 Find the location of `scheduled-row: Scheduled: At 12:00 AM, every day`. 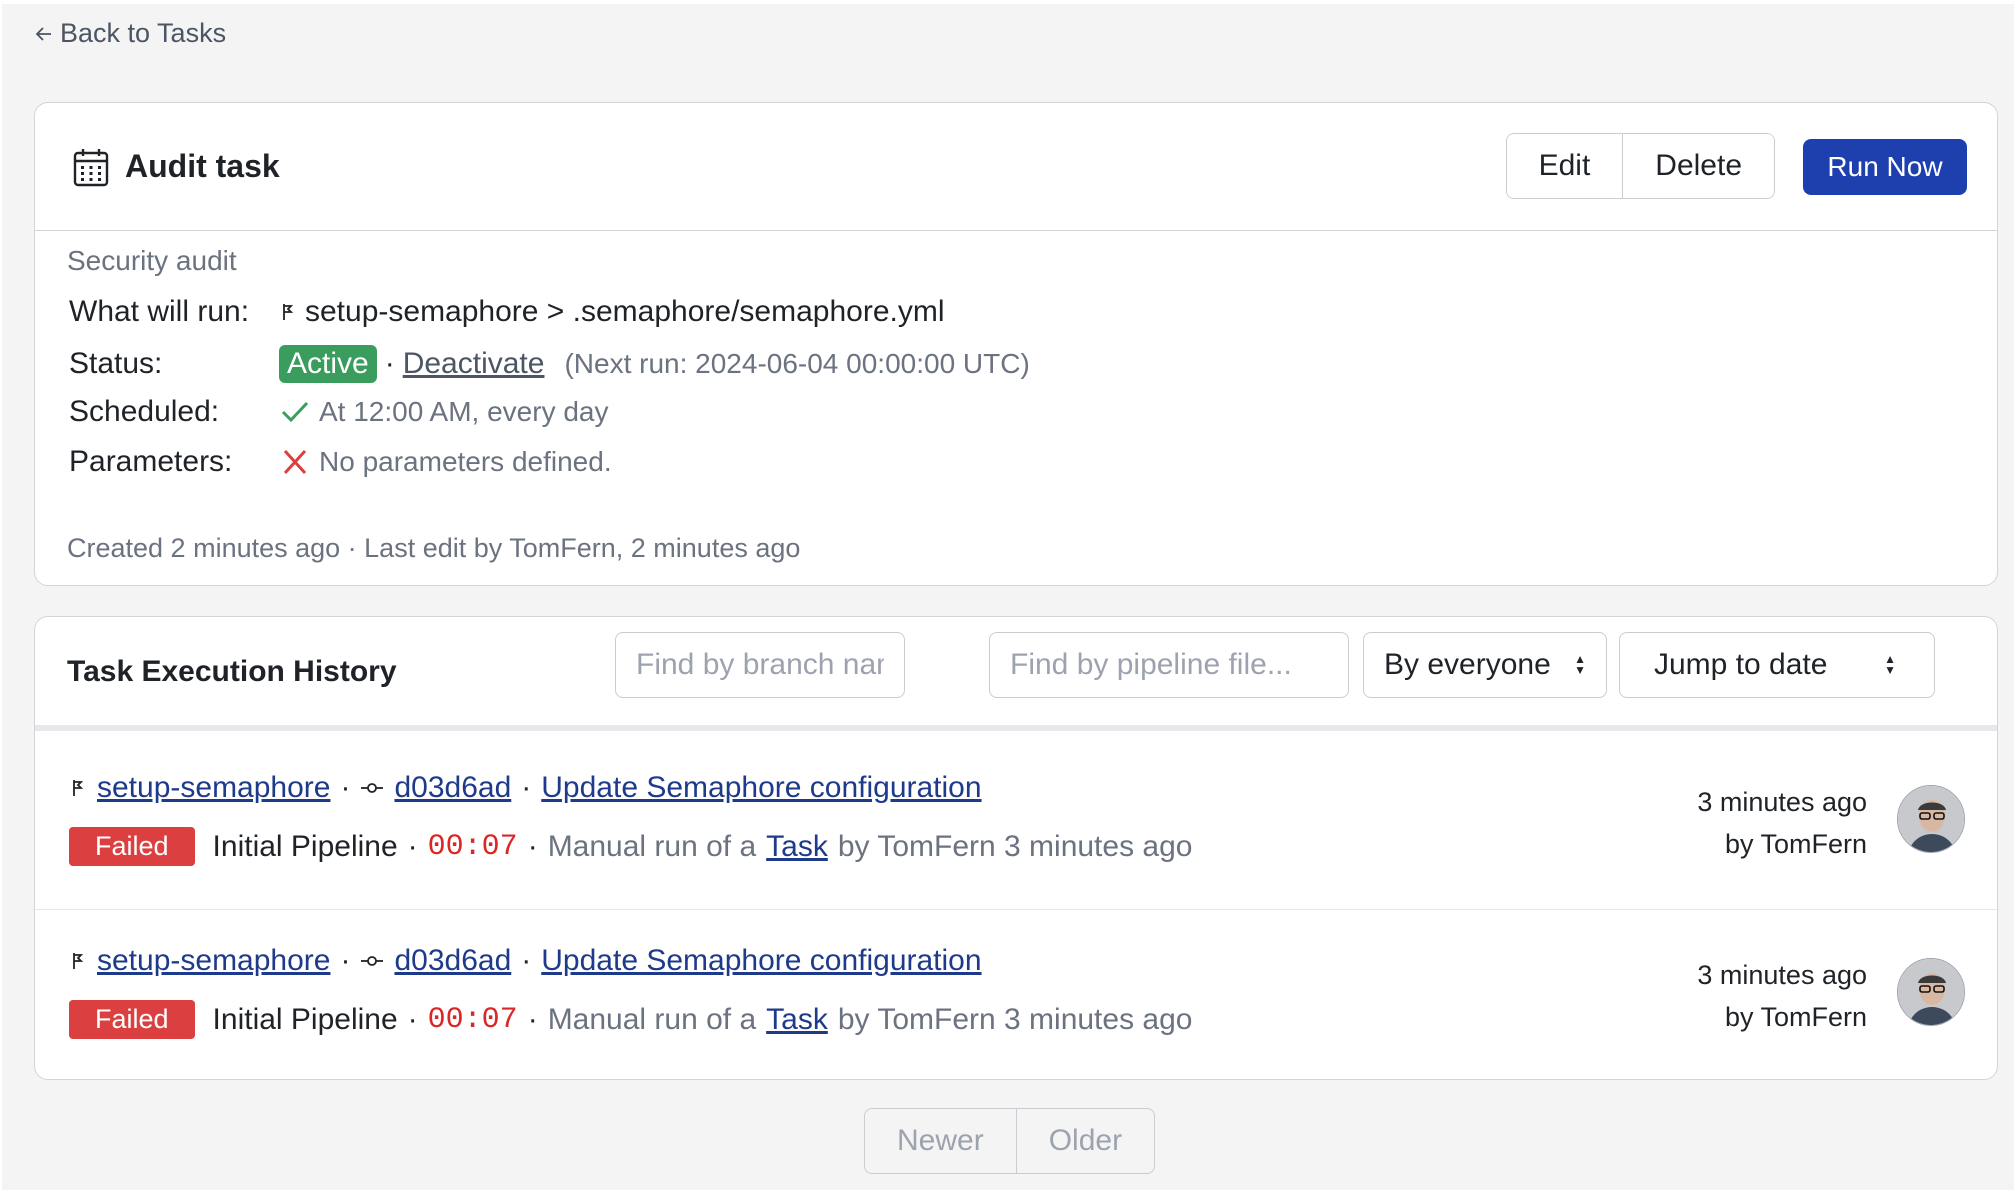

scheduled-row: Scheduled: At 12:00 AM, every day is located at coordinates (339, 412).